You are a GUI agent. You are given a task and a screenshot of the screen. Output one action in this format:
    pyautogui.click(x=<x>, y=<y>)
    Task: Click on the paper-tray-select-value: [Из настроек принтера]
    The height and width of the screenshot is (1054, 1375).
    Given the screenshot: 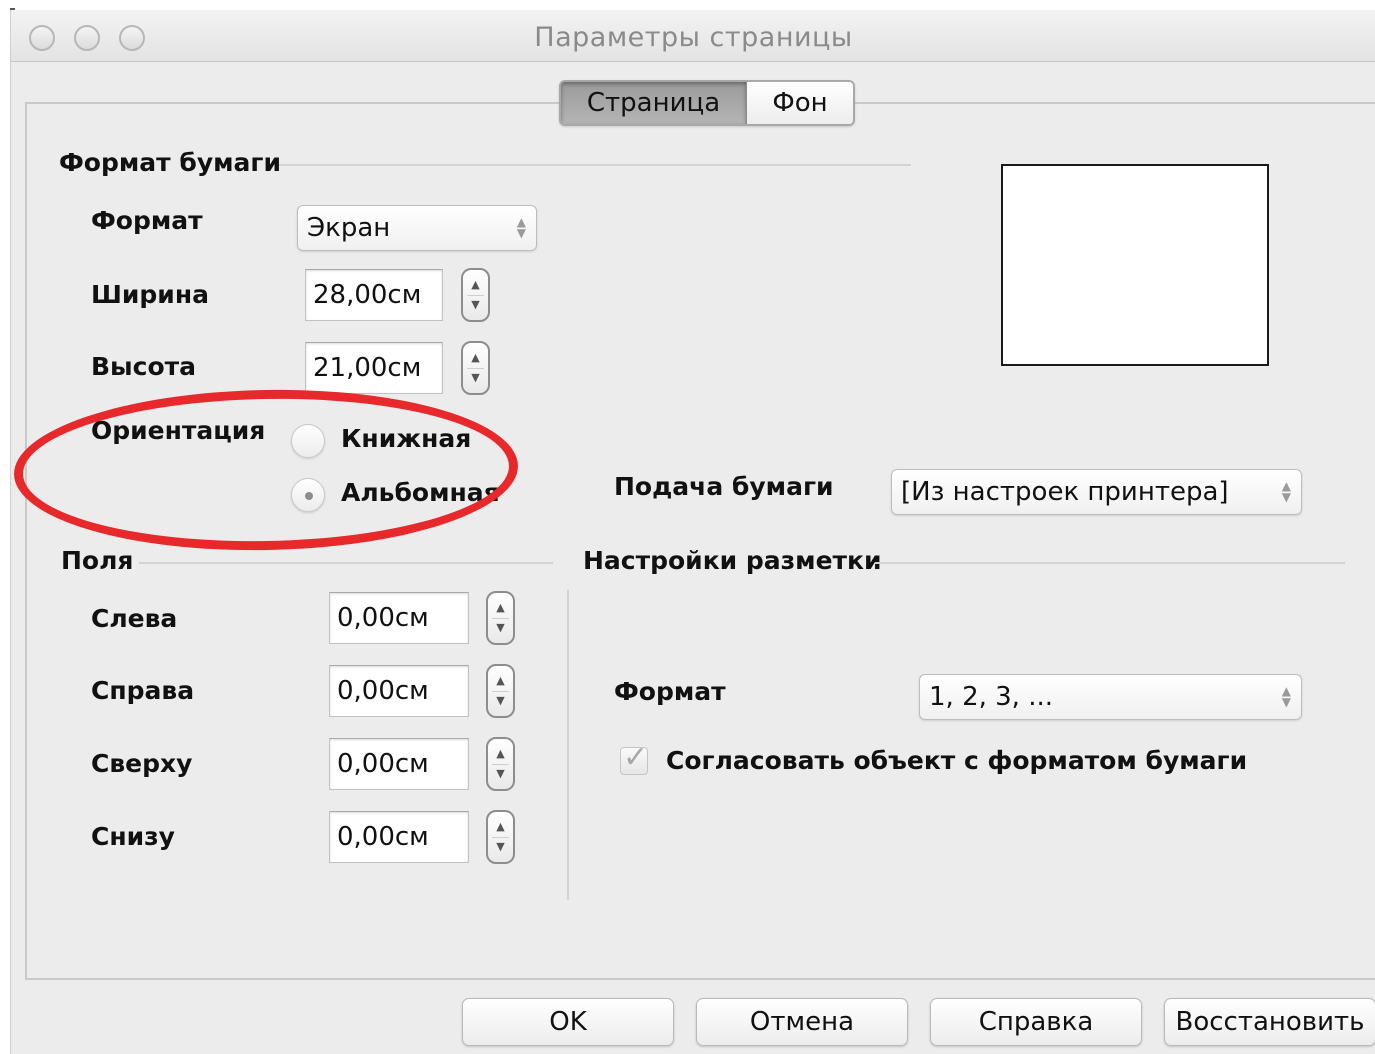 What is the action you would take?
    pyautogui.click(x=1065, y=492)
    